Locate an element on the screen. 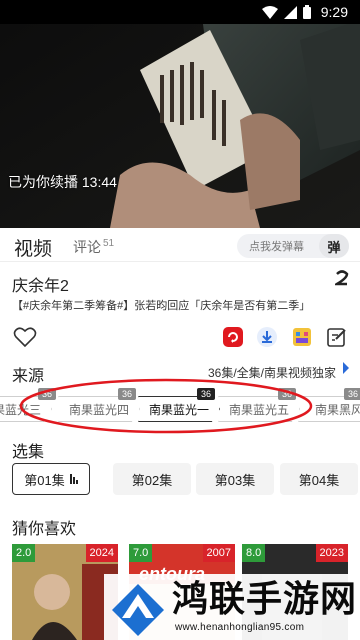  season-icon is located at coordinates (340, 280).